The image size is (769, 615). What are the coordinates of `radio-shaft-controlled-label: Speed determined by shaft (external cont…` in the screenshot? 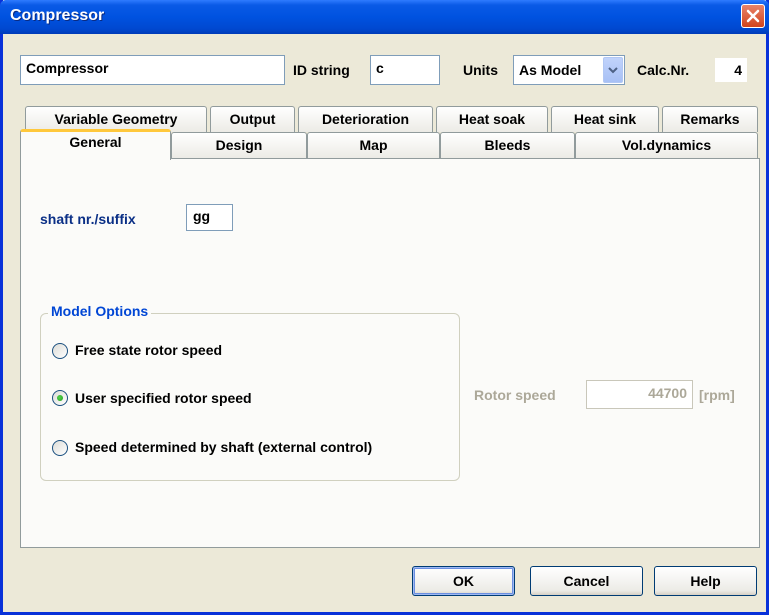 It's located at (223, 447).